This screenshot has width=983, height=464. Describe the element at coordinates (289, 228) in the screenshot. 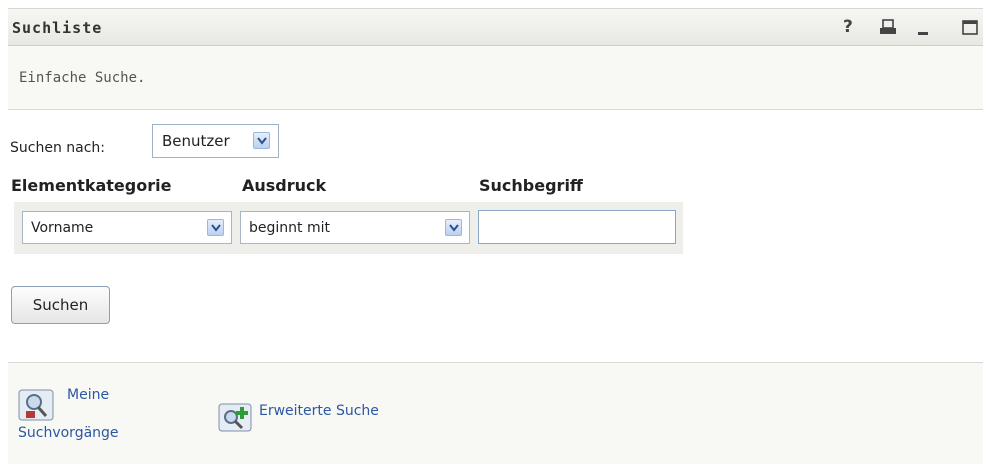

I see `expression-value: beginnt mit` at that location.